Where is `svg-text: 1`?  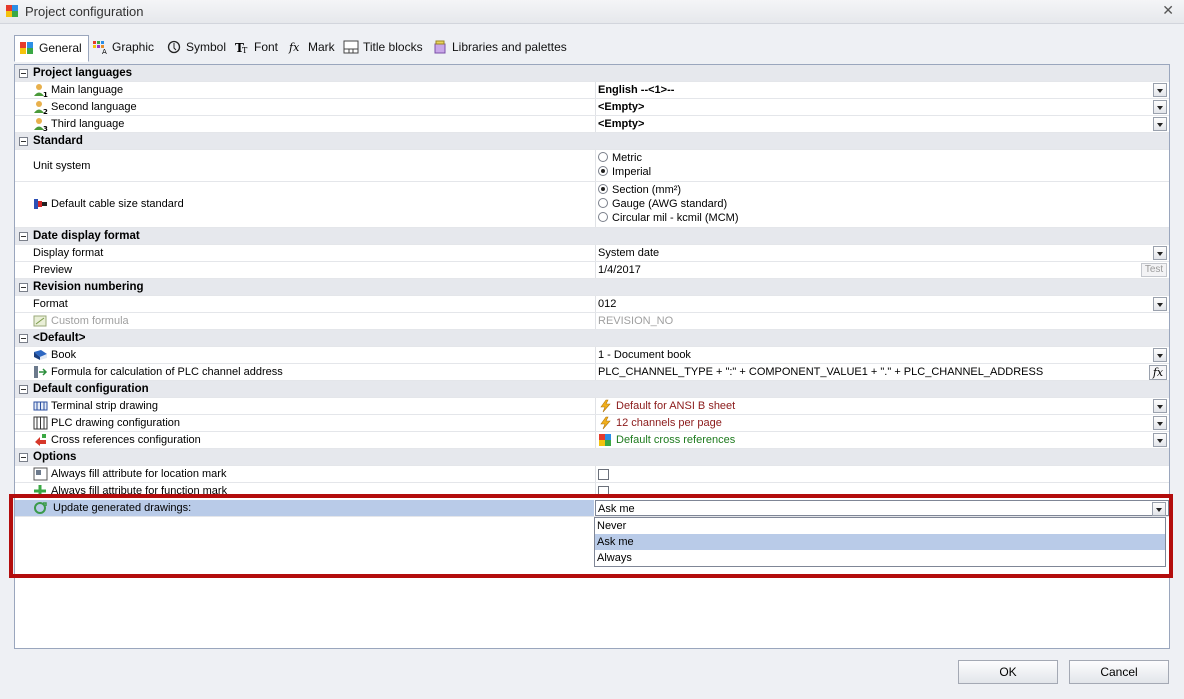 svg-text: 1 is located at coordinates (45, 94).